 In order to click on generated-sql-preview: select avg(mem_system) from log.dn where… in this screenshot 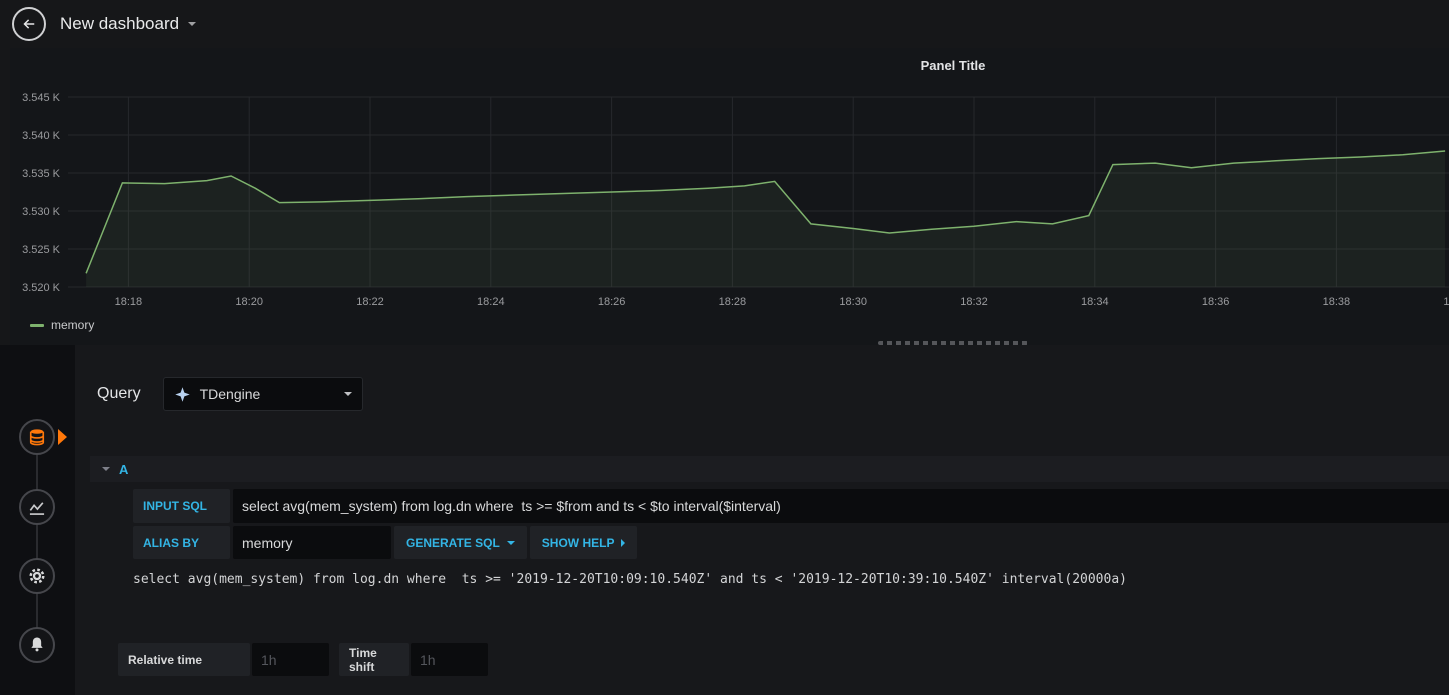, I will do `click(630, 579)`.